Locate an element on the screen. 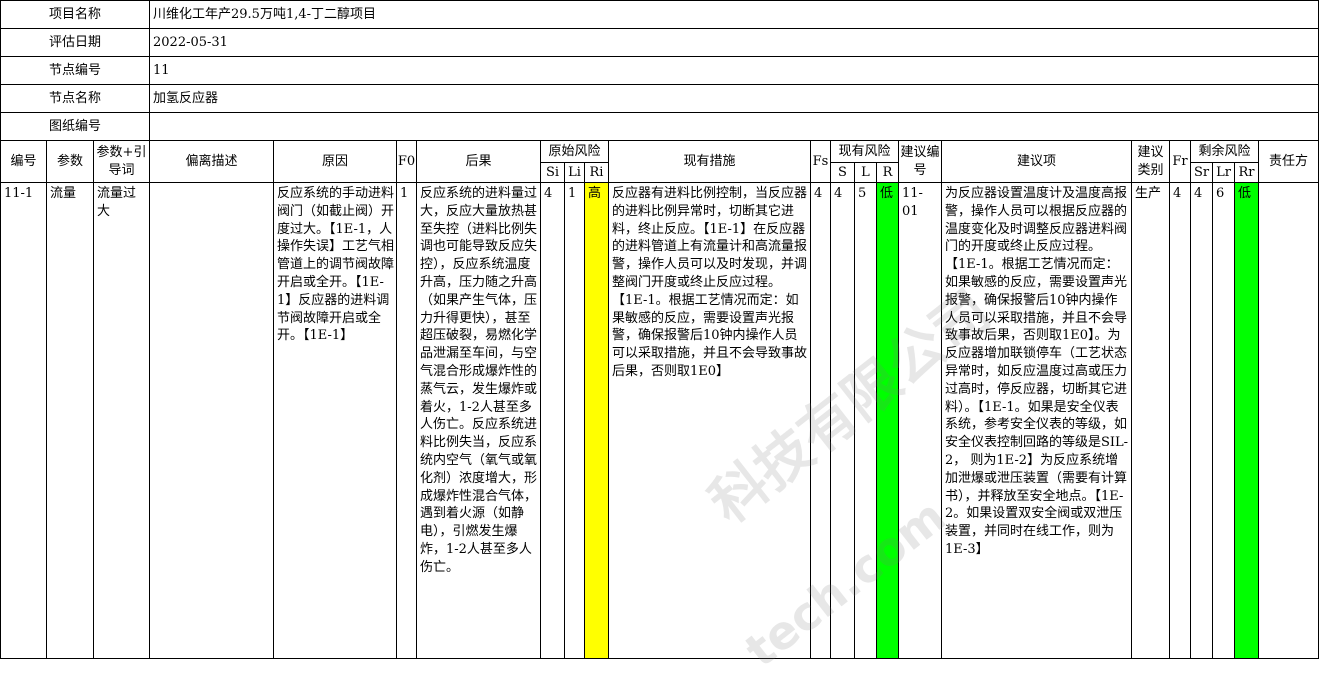 The height and width of the screenshot is (678, 1337). row-lr: 6 is located at coordinates (1223, 420).